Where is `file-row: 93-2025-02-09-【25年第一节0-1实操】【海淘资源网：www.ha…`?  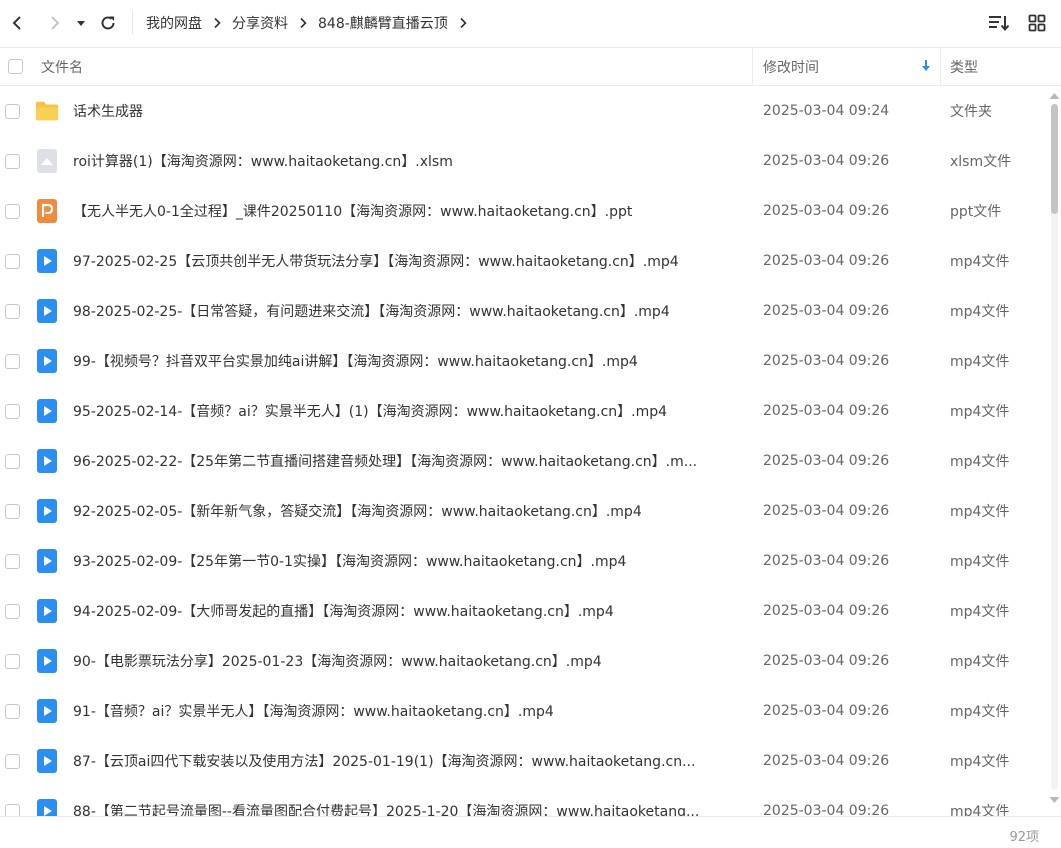
file-row: 93-2025-02-09-【25年第一节0-1实操】【海淘资源网：www.ha… is located at coordinates (523, 561).